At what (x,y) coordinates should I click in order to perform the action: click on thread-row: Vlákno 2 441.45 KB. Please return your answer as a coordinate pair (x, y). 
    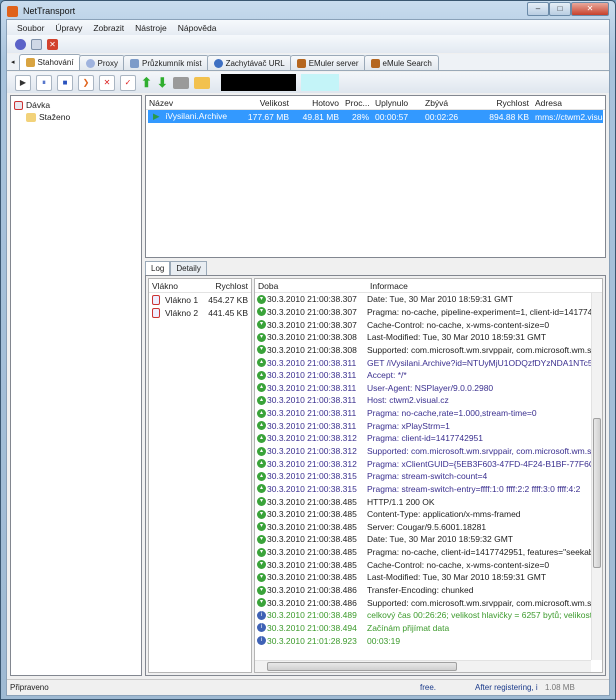
    Looking at the image, I should click on (200, 312).